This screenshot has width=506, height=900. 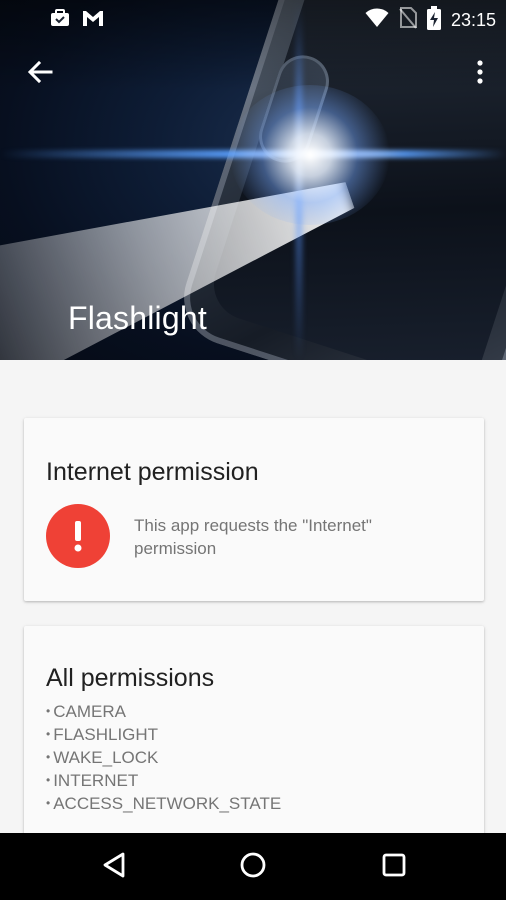 I want to click on nav-recents-button, so click(x=394, y=867).